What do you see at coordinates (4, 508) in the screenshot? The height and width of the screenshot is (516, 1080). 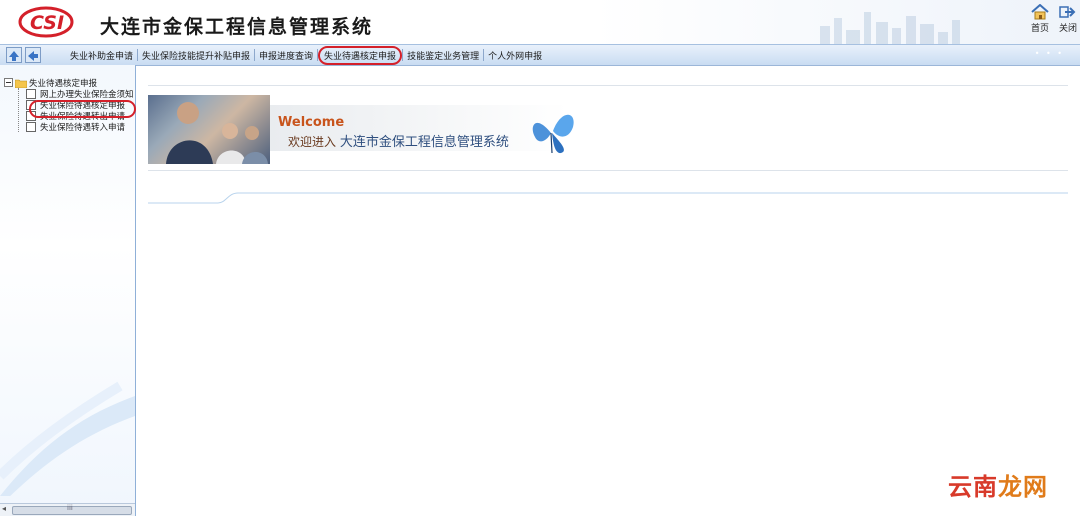 I see `scroll-left-icon: ◂` at bounding box center [4, 508].